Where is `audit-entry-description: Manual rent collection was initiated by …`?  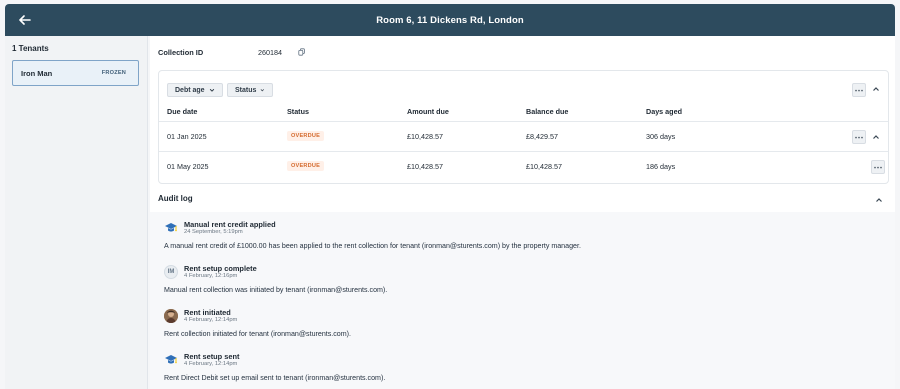 audit-entry-description: Manual rent collection was initiated by … is located at coordinates (276, 290).